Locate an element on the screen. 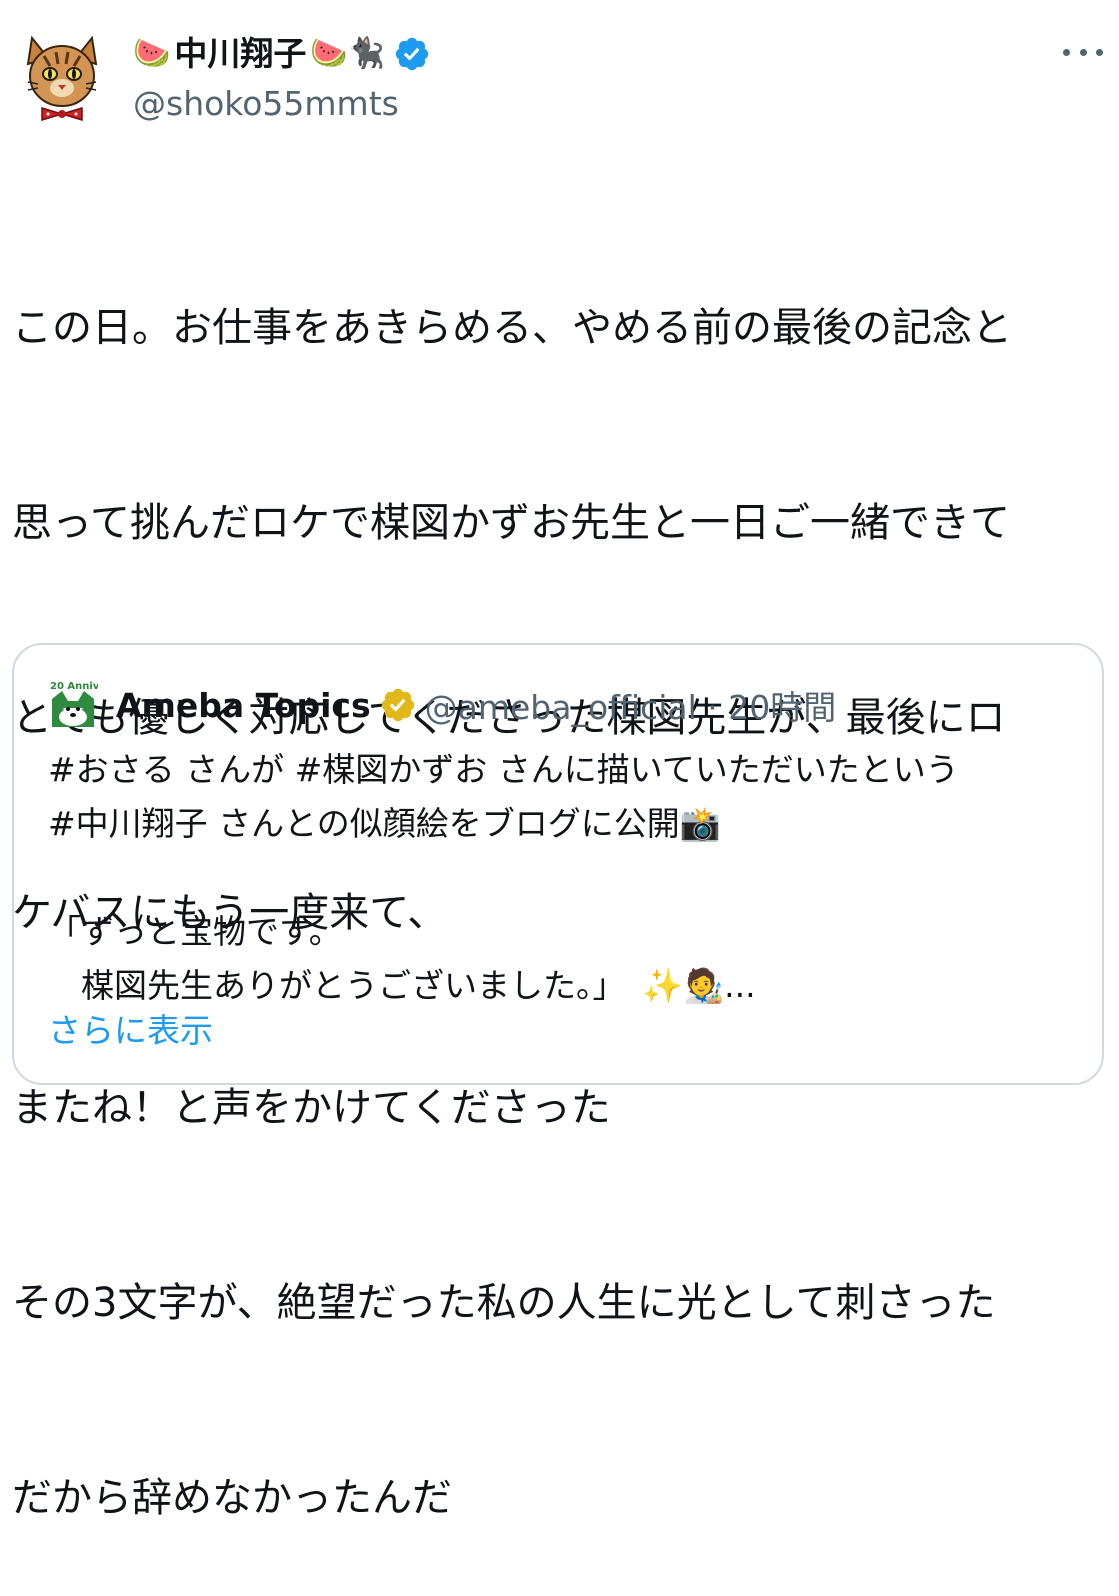  quoted-text-line: #おさる さんが #楳図かずお さんに描いていただいたという is located at coordinates (503, 769).